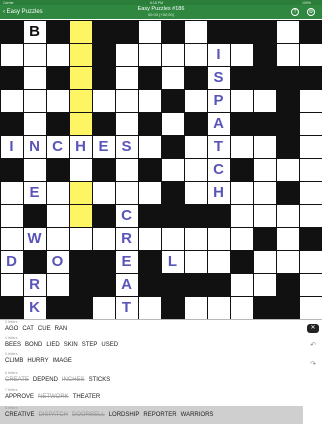  I want to click on delete-icon: ✕, so click(313, 328).